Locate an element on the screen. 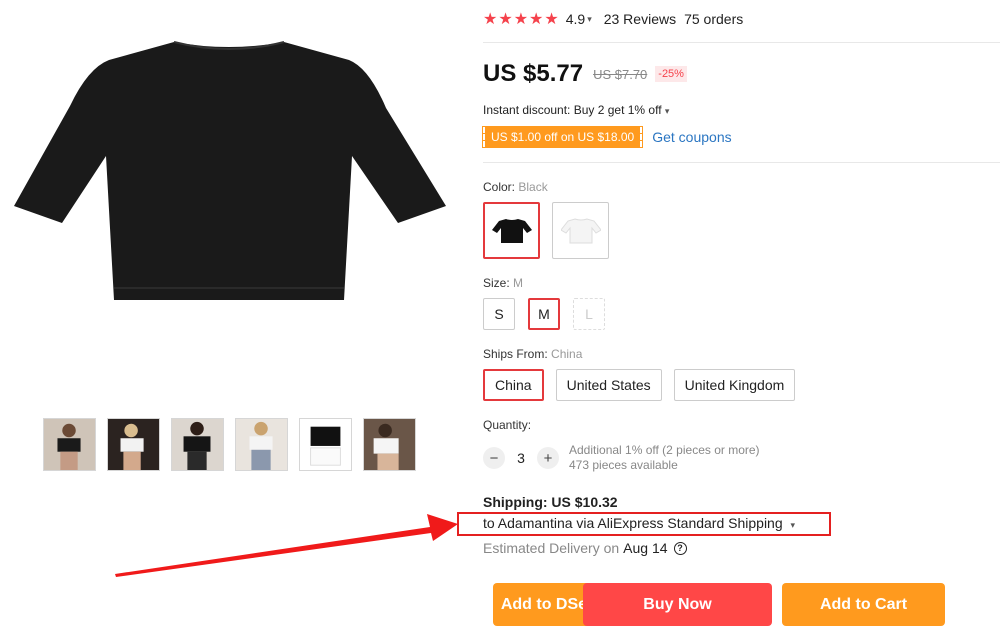 The image size is (1000, 627). ships-from-label: Ships From: China is located at coordinates (532, 354).